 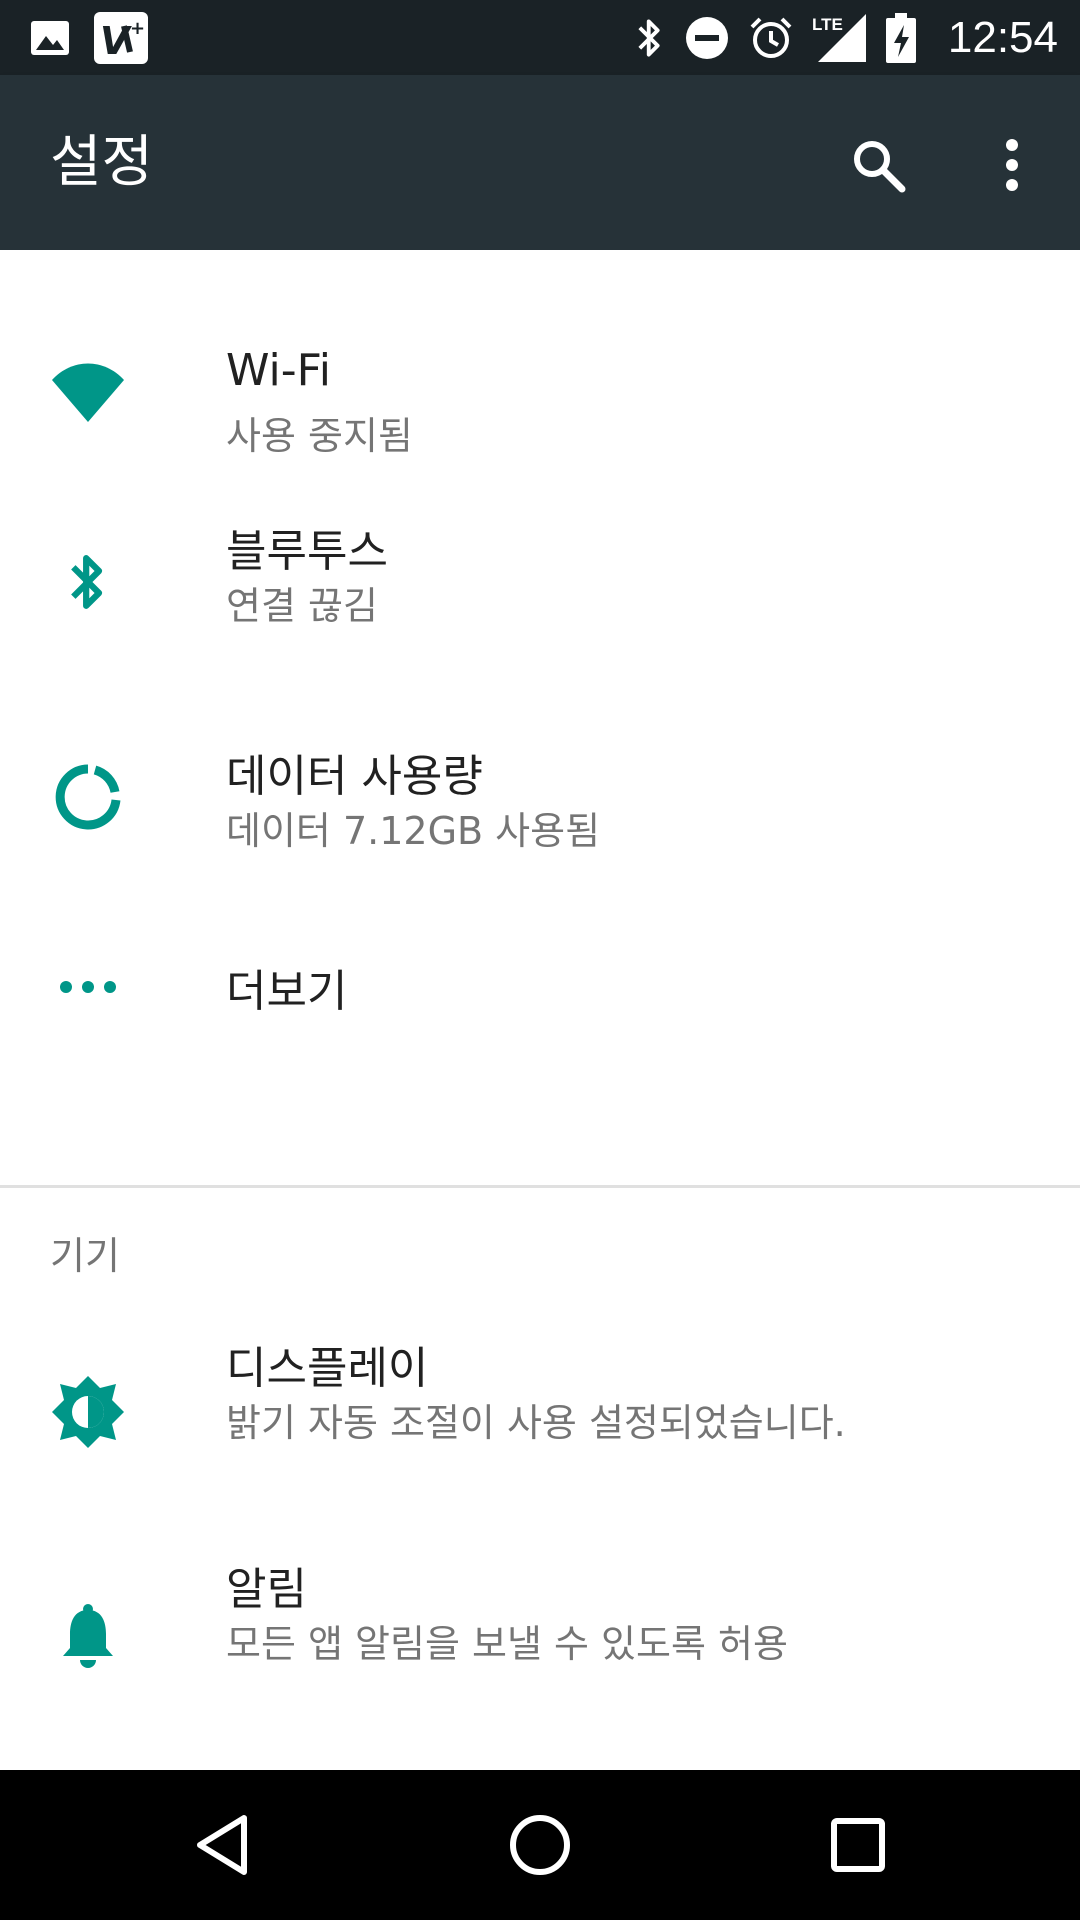 What do you see at coordinates (707, 38) in the screenshot?
I see `do-not-disturb-icon` at bounding box center [707, 38].